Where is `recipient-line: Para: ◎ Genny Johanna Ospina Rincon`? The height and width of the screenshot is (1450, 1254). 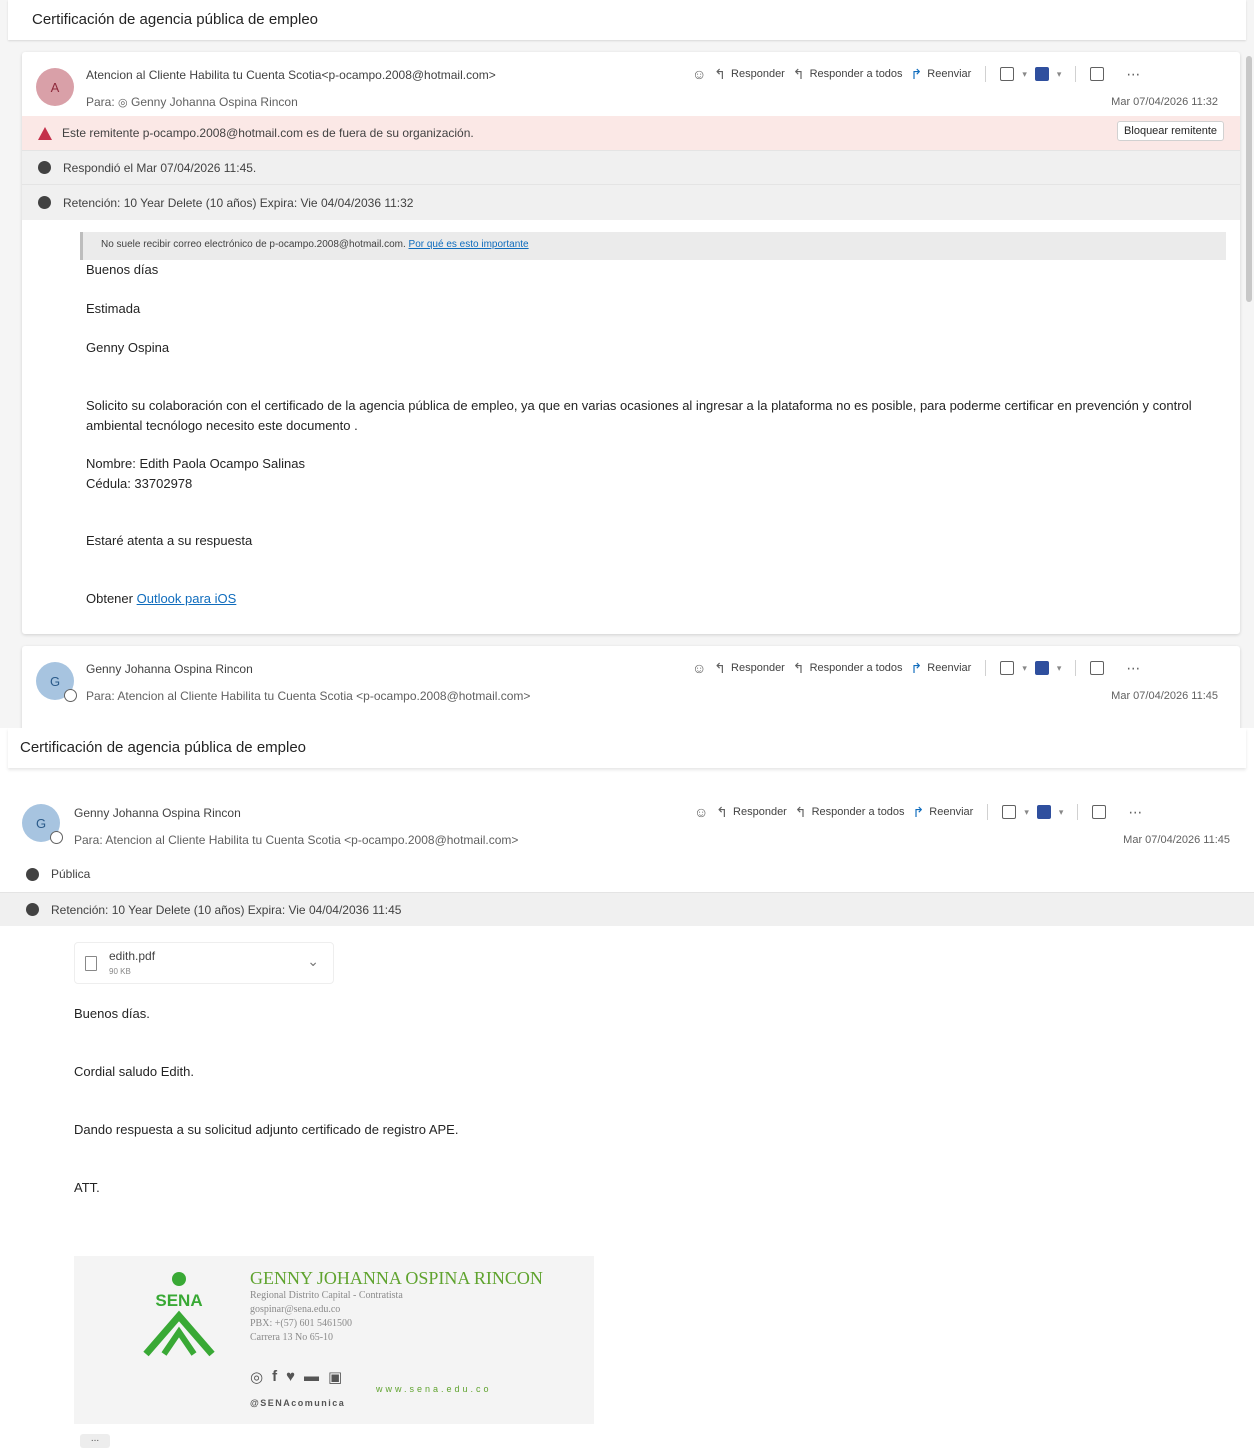 recipient-line: Para: ◎ Genny Johanna Ospina Rincon is located at coordinates (192, 102).